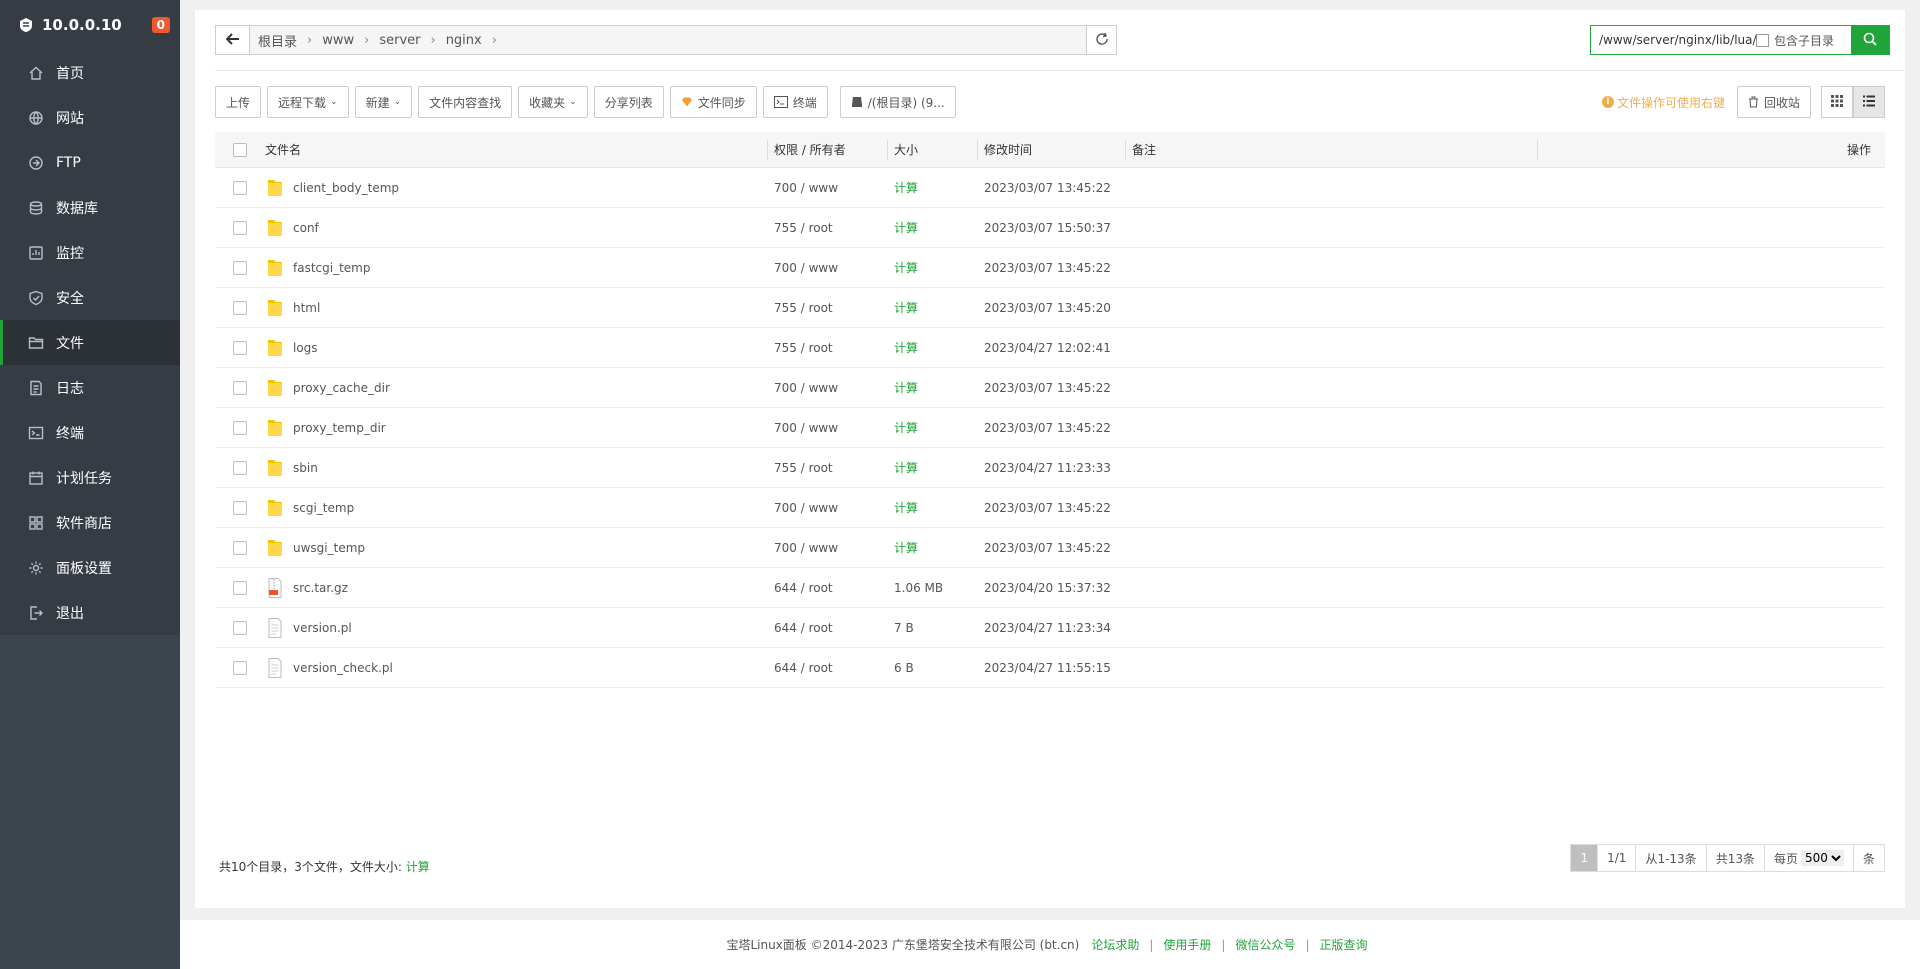 The width and height of the screenshot is (1920, 969). What do you see at coordinates (305, 348) in the screenshot?
I see `file-name: logs` at bounding box center [305, 348].